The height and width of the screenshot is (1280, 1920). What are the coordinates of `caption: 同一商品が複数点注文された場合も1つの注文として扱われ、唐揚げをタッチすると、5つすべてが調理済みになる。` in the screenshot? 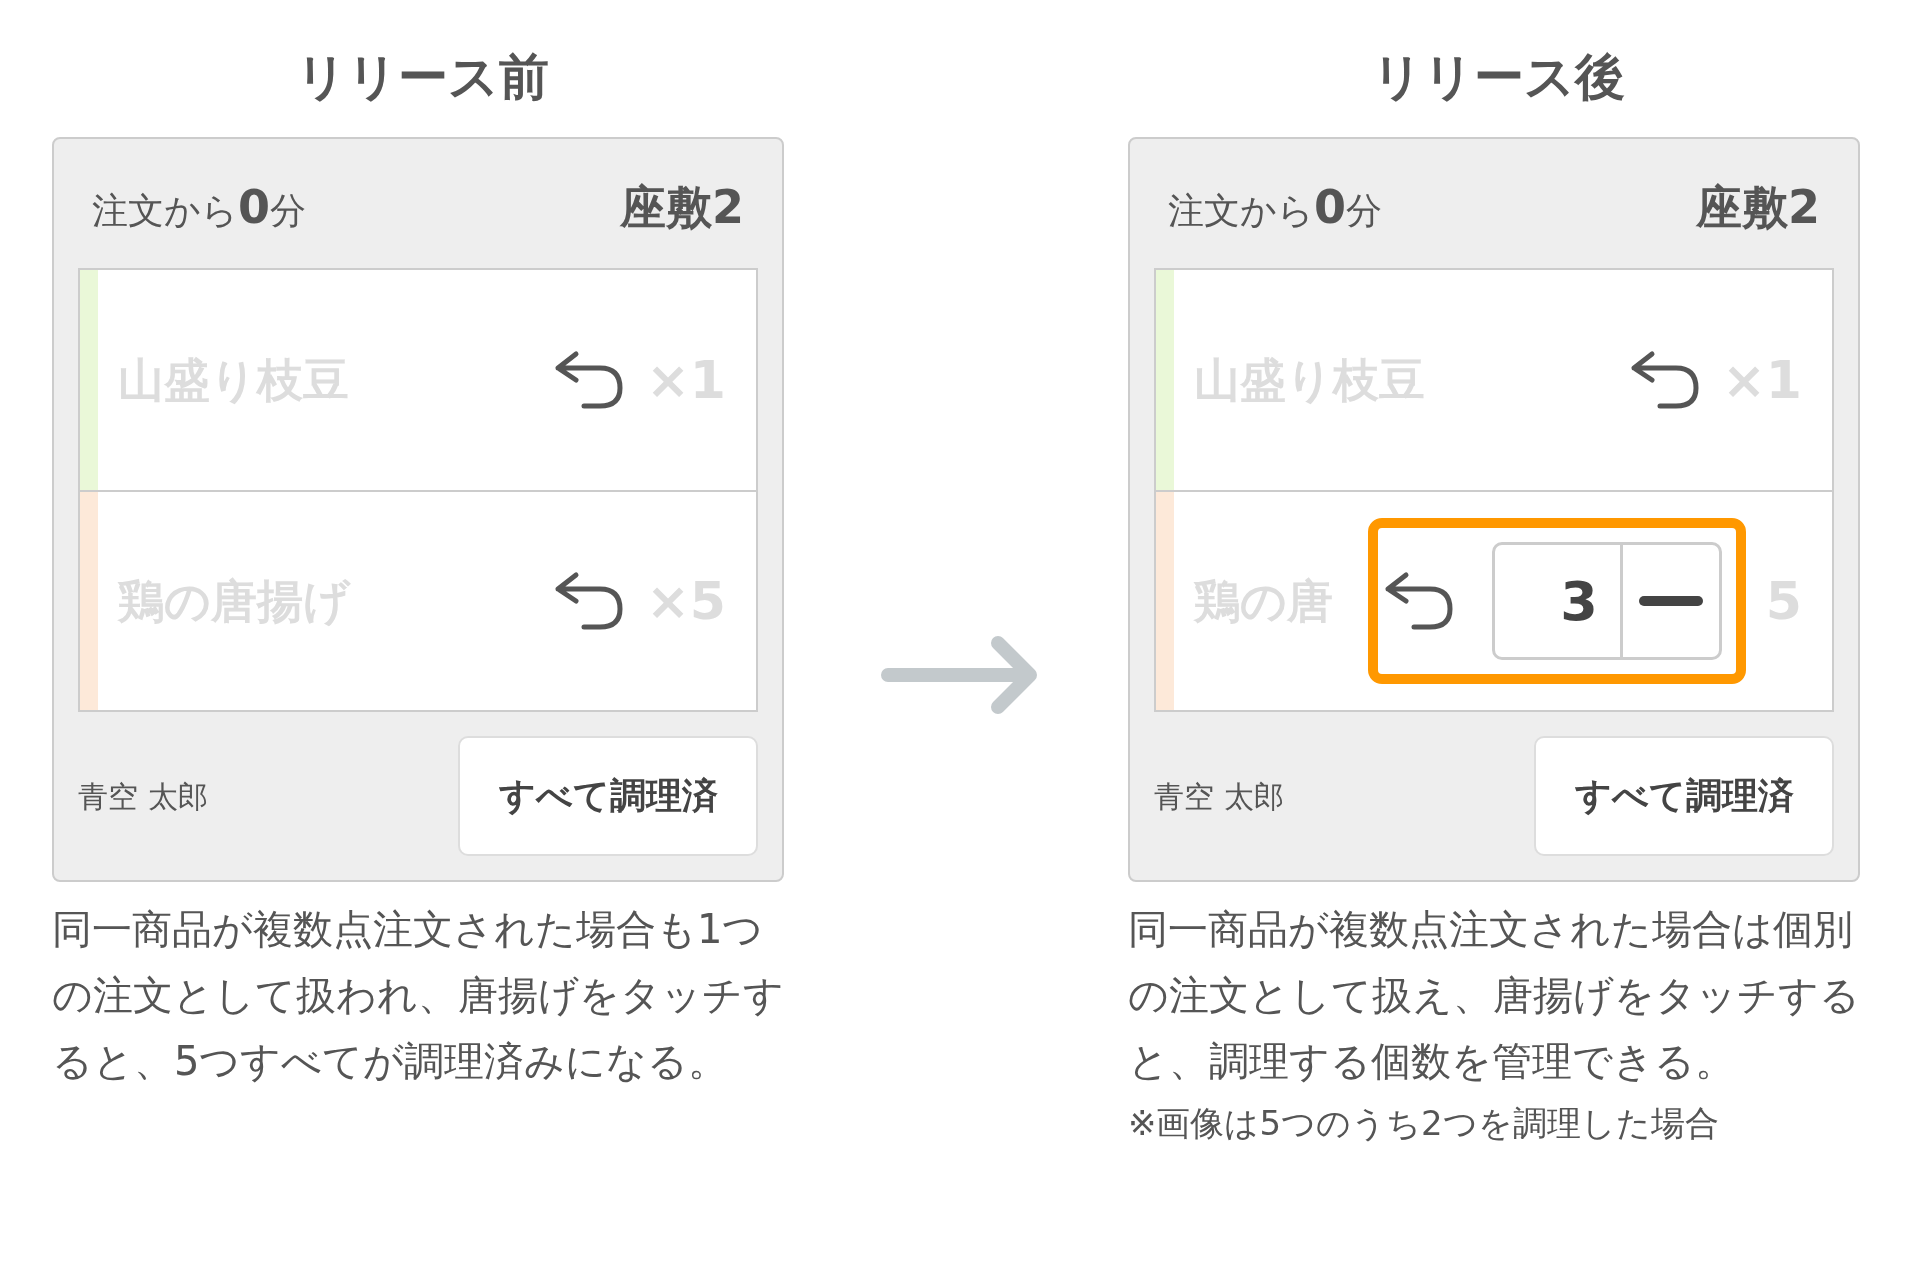 It's located at (418, 995).